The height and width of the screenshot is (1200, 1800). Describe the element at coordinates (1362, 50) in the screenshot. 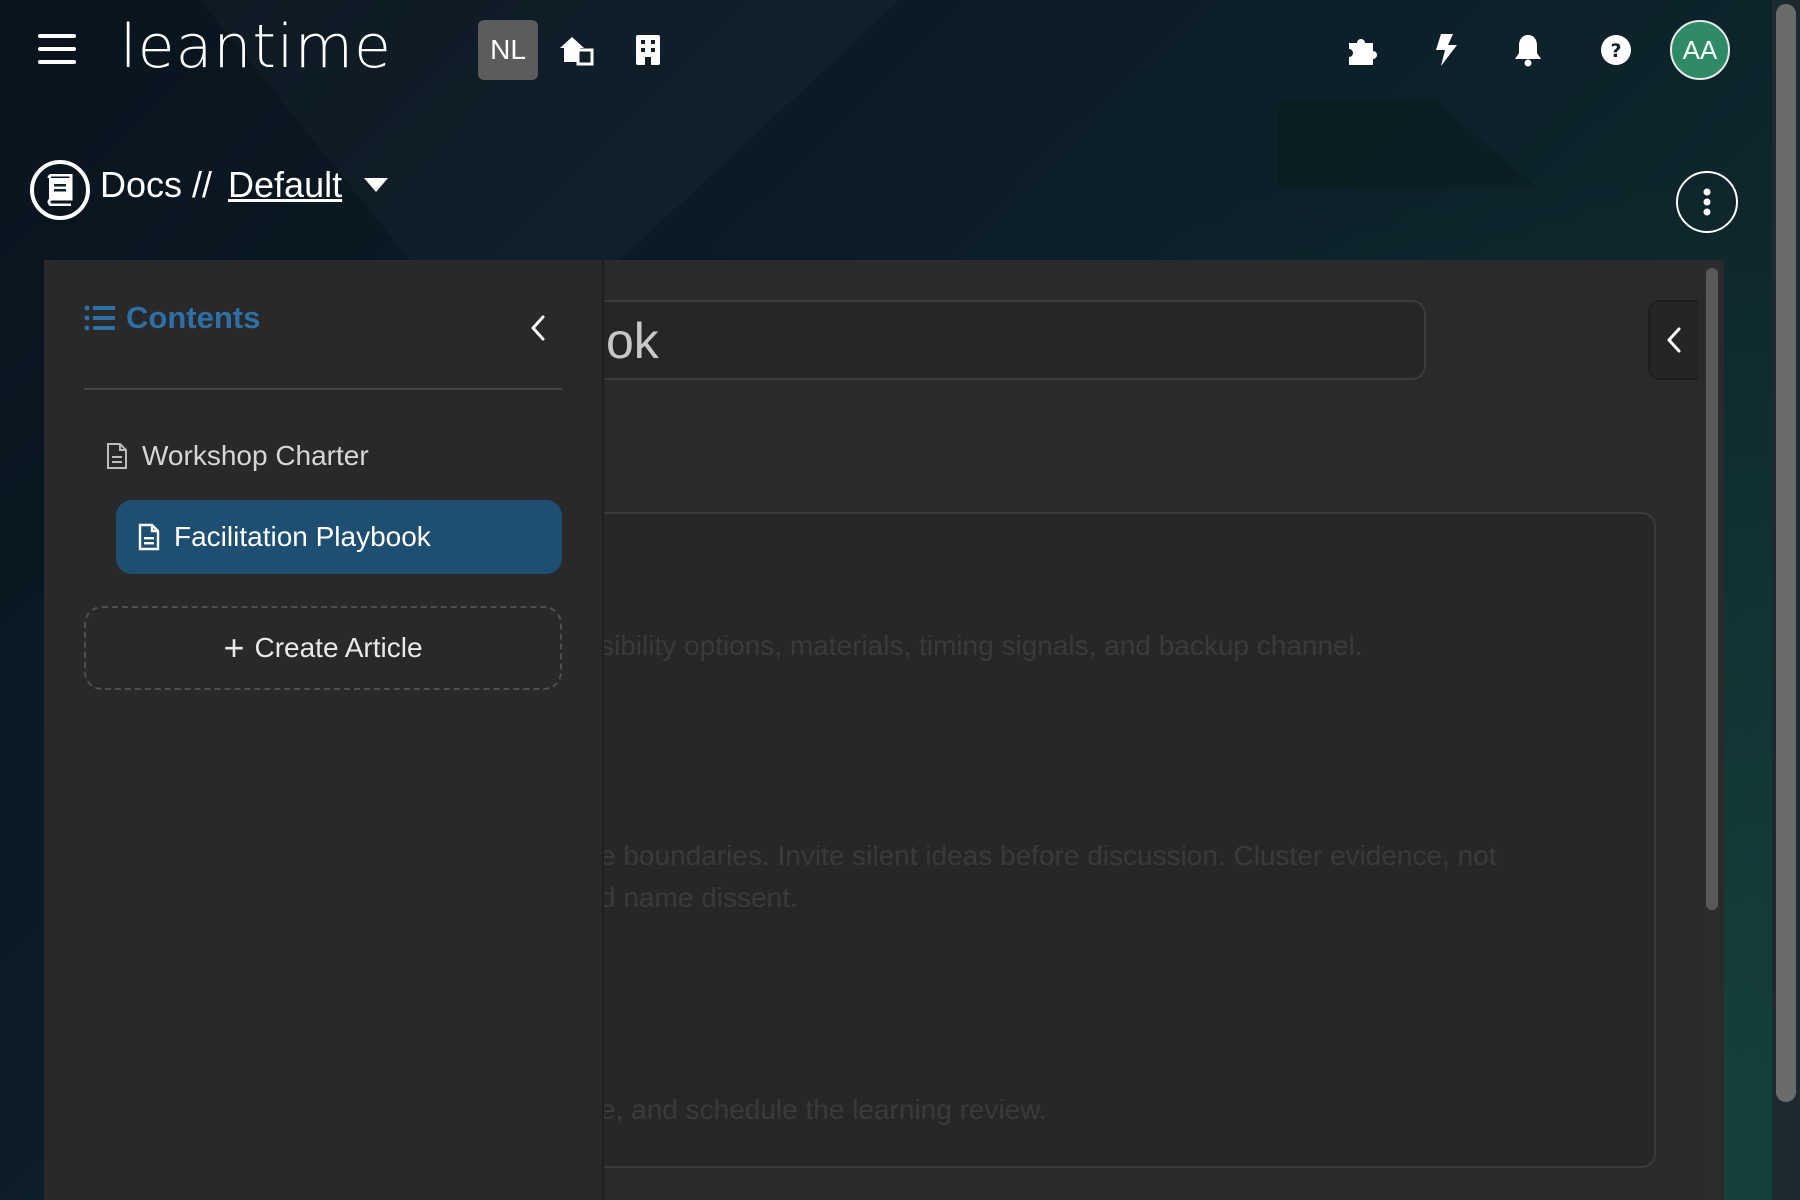

I see `puzzle-icon` at that location.